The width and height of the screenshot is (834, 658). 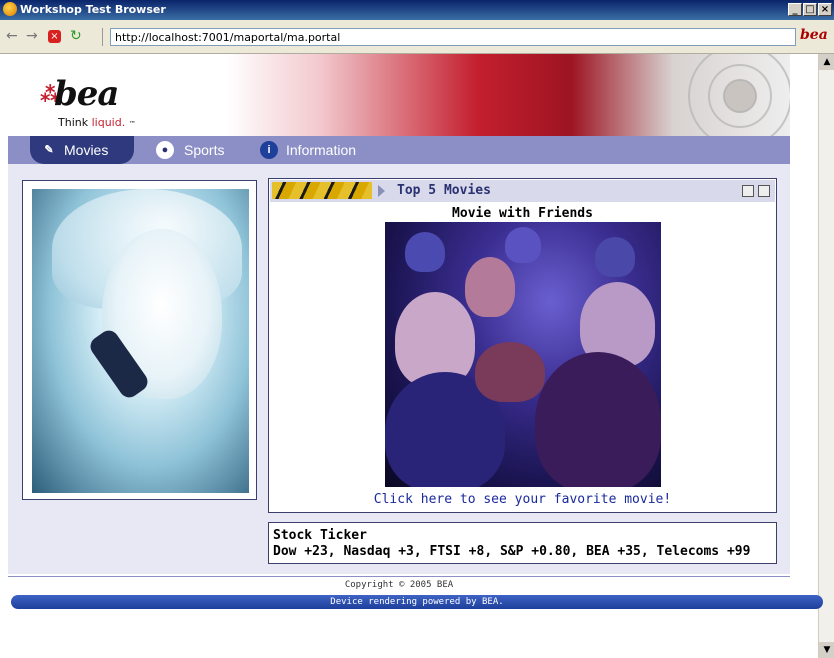 I want to click on portal-nav: ✎ Movies ● Sports i Information, so click(x=399, y=150).